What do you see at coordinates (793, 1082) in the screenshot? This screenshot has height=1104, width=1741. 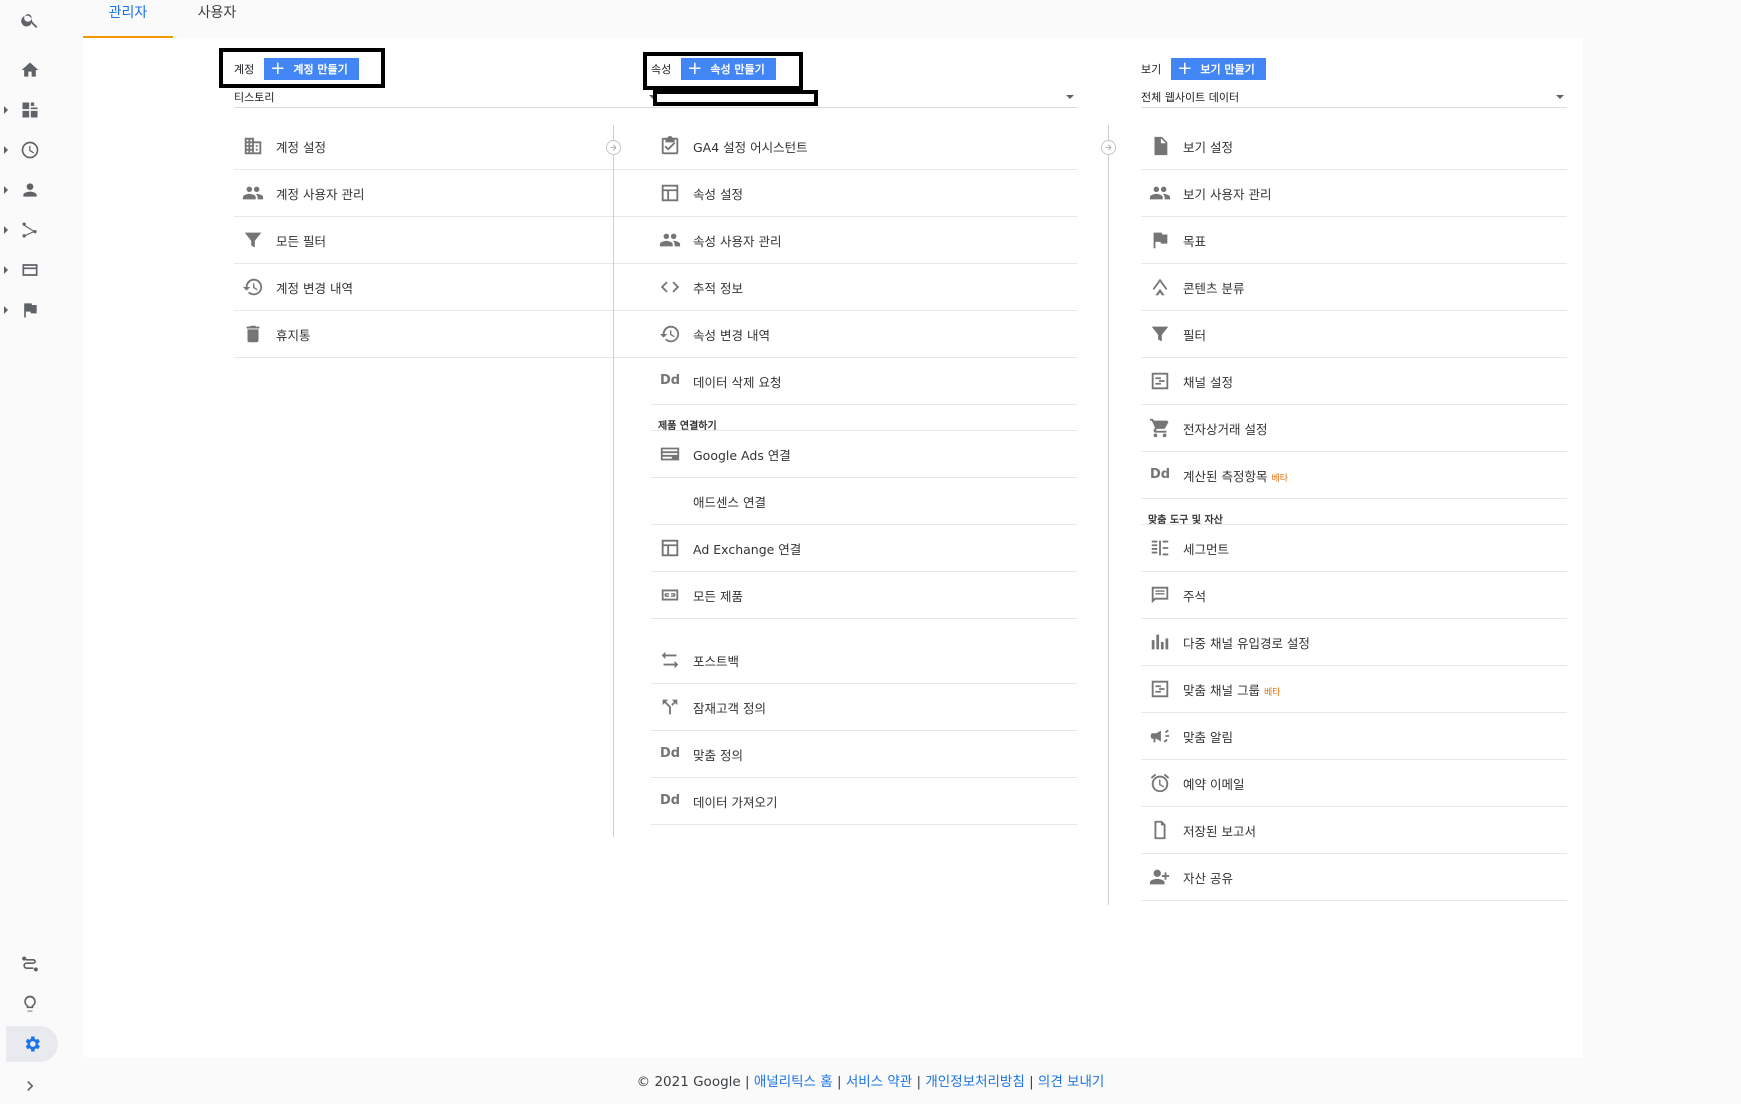 I see `footer-link-analytics-home: 애널리틱스 홈` at bounding box center [793, 1082].